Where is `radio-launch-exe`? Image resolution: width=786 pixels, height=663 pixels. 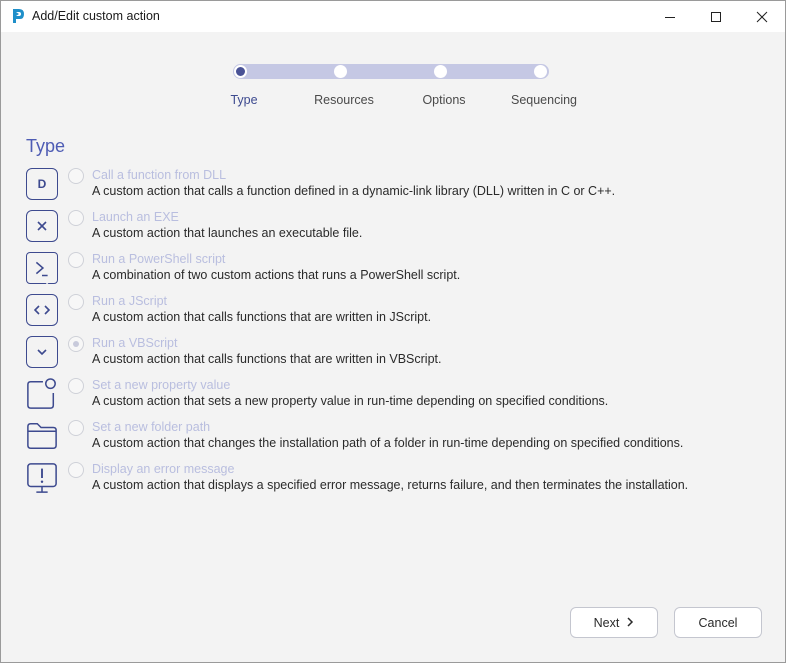
radio-launch-exe is located at coordinates (76, 218).